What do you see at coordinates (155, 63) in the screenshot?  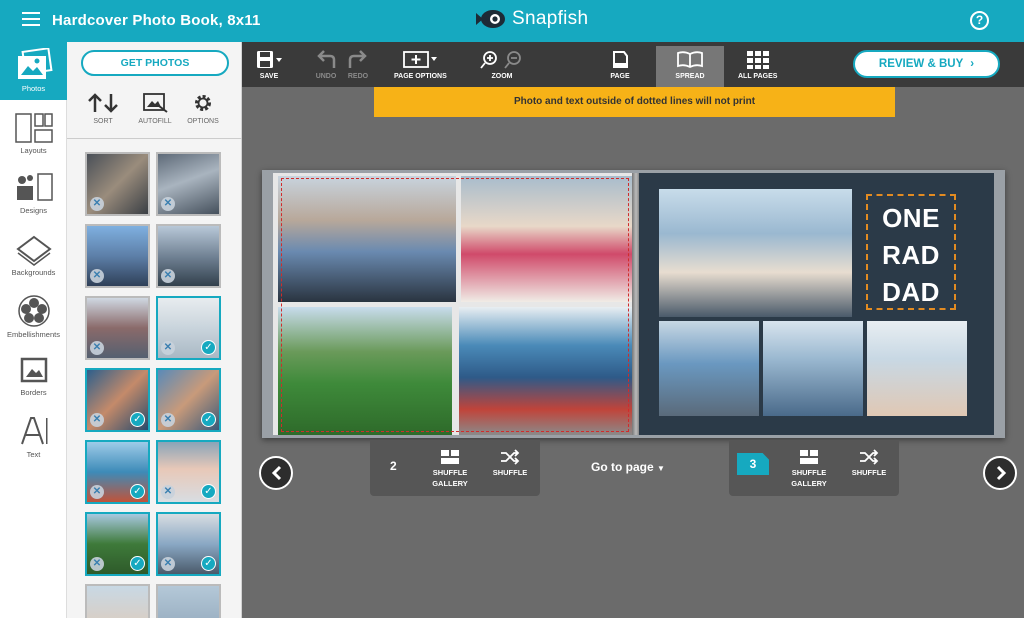 I see `get-photos-button: GET PHOTOS` at bounding box center [155, 63].